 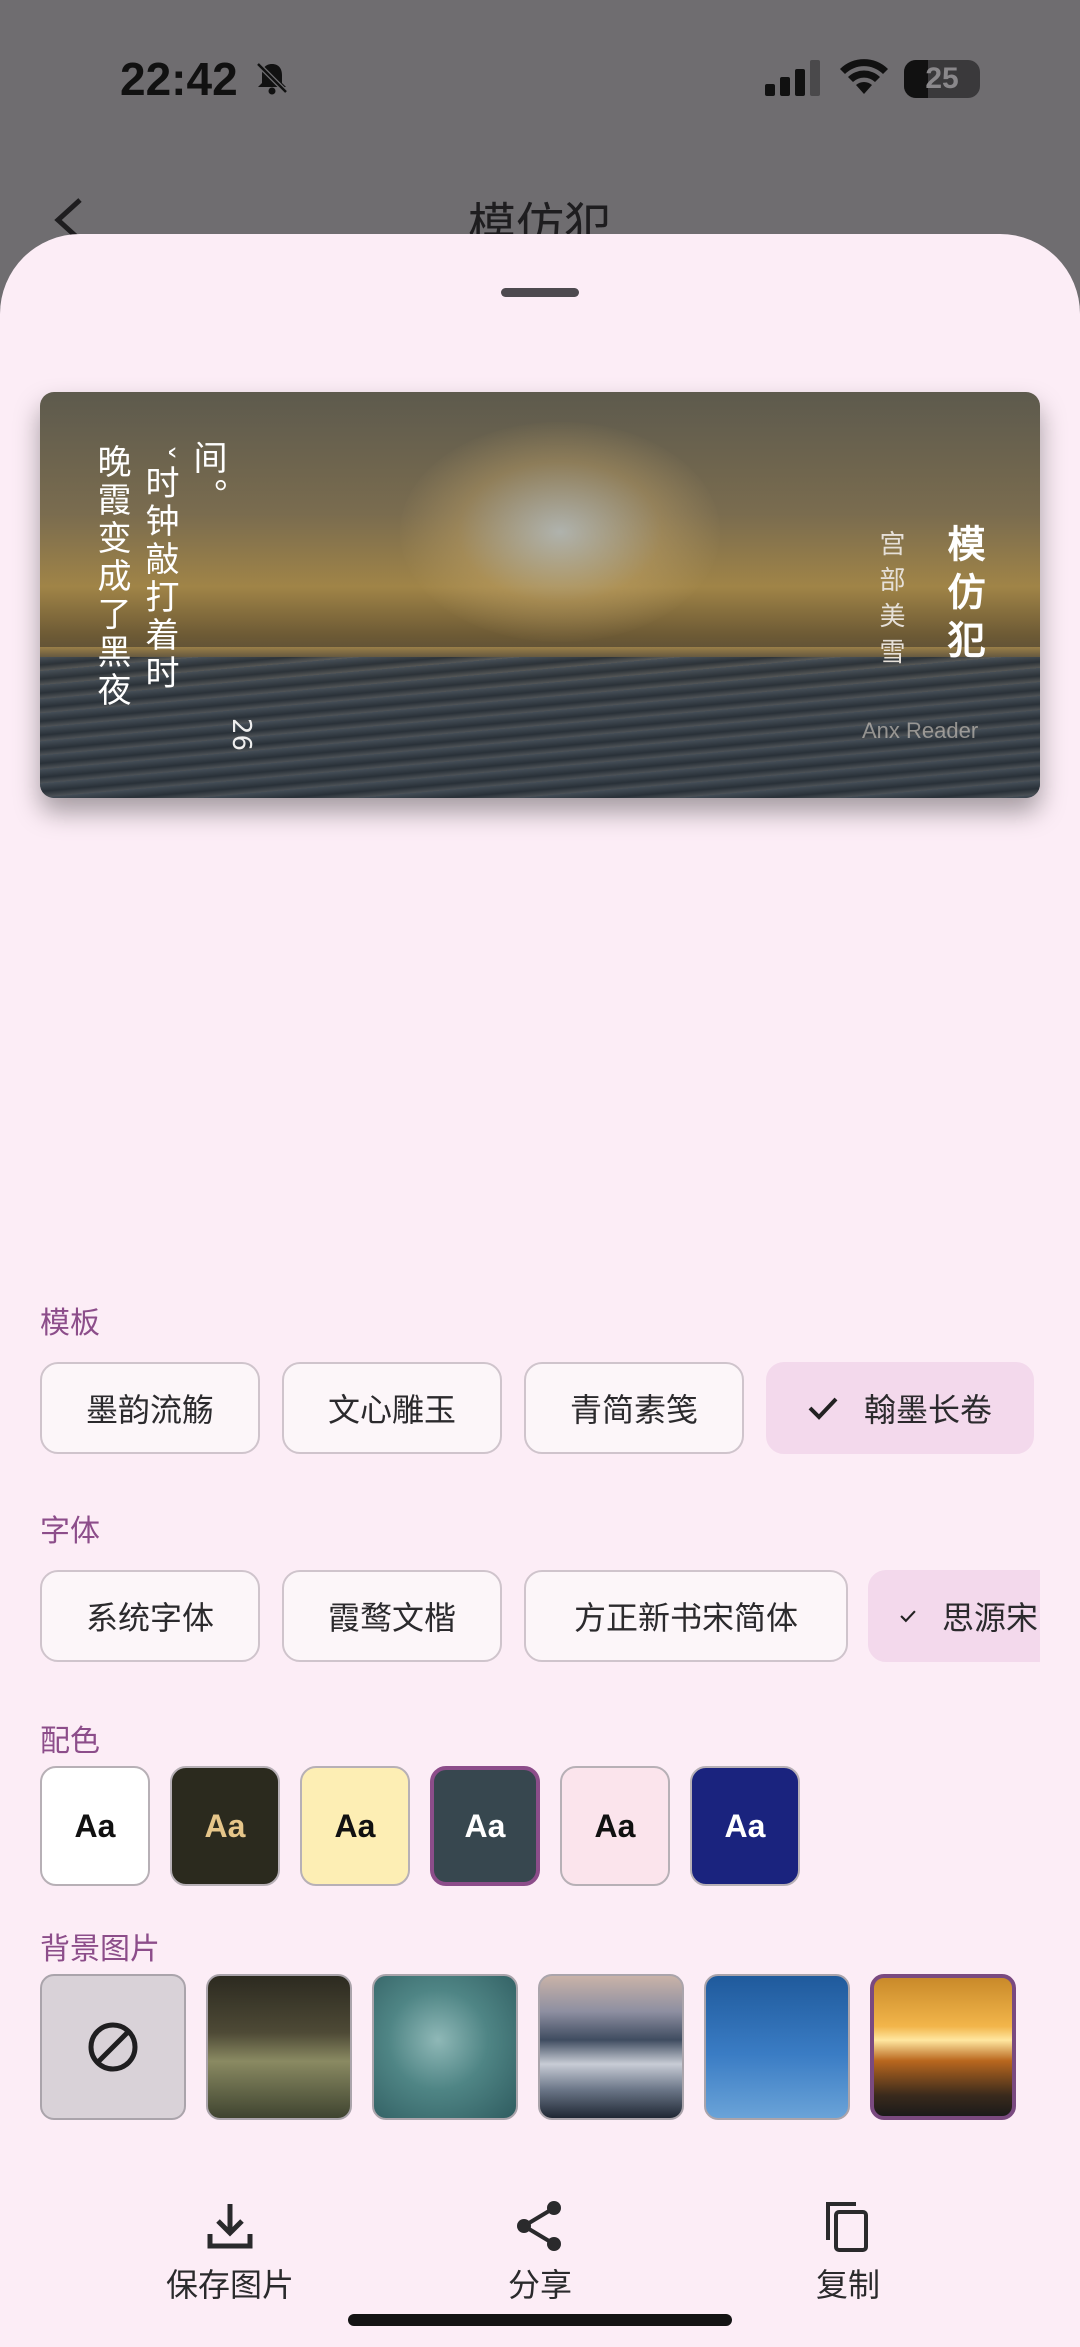 I want to click on no-image-icon, so click(x=113, y=2047).